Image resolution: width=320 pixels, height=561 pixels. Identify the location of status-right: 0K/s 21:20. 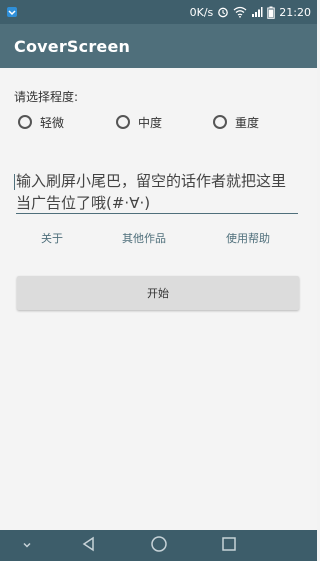
(253, 12).